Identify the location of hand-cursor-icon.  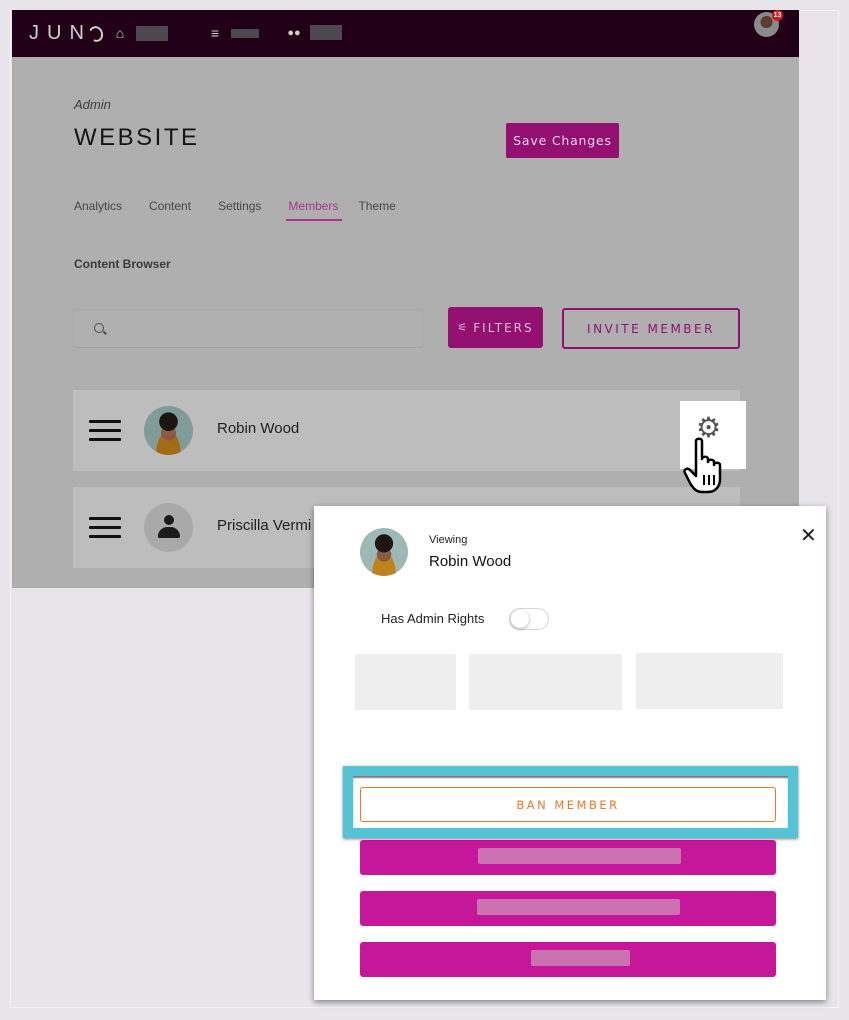
(702, 465).